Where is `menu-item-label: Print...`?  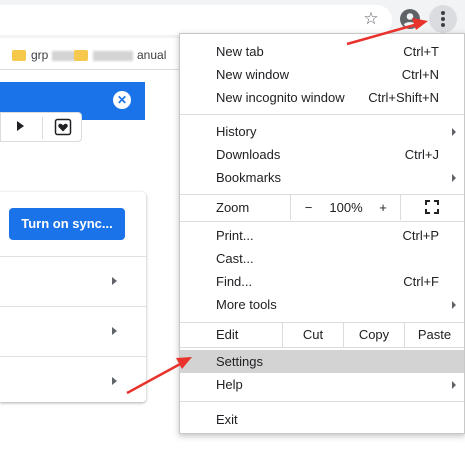
menu-item-label: Print... is located at coordinates (235, 235).